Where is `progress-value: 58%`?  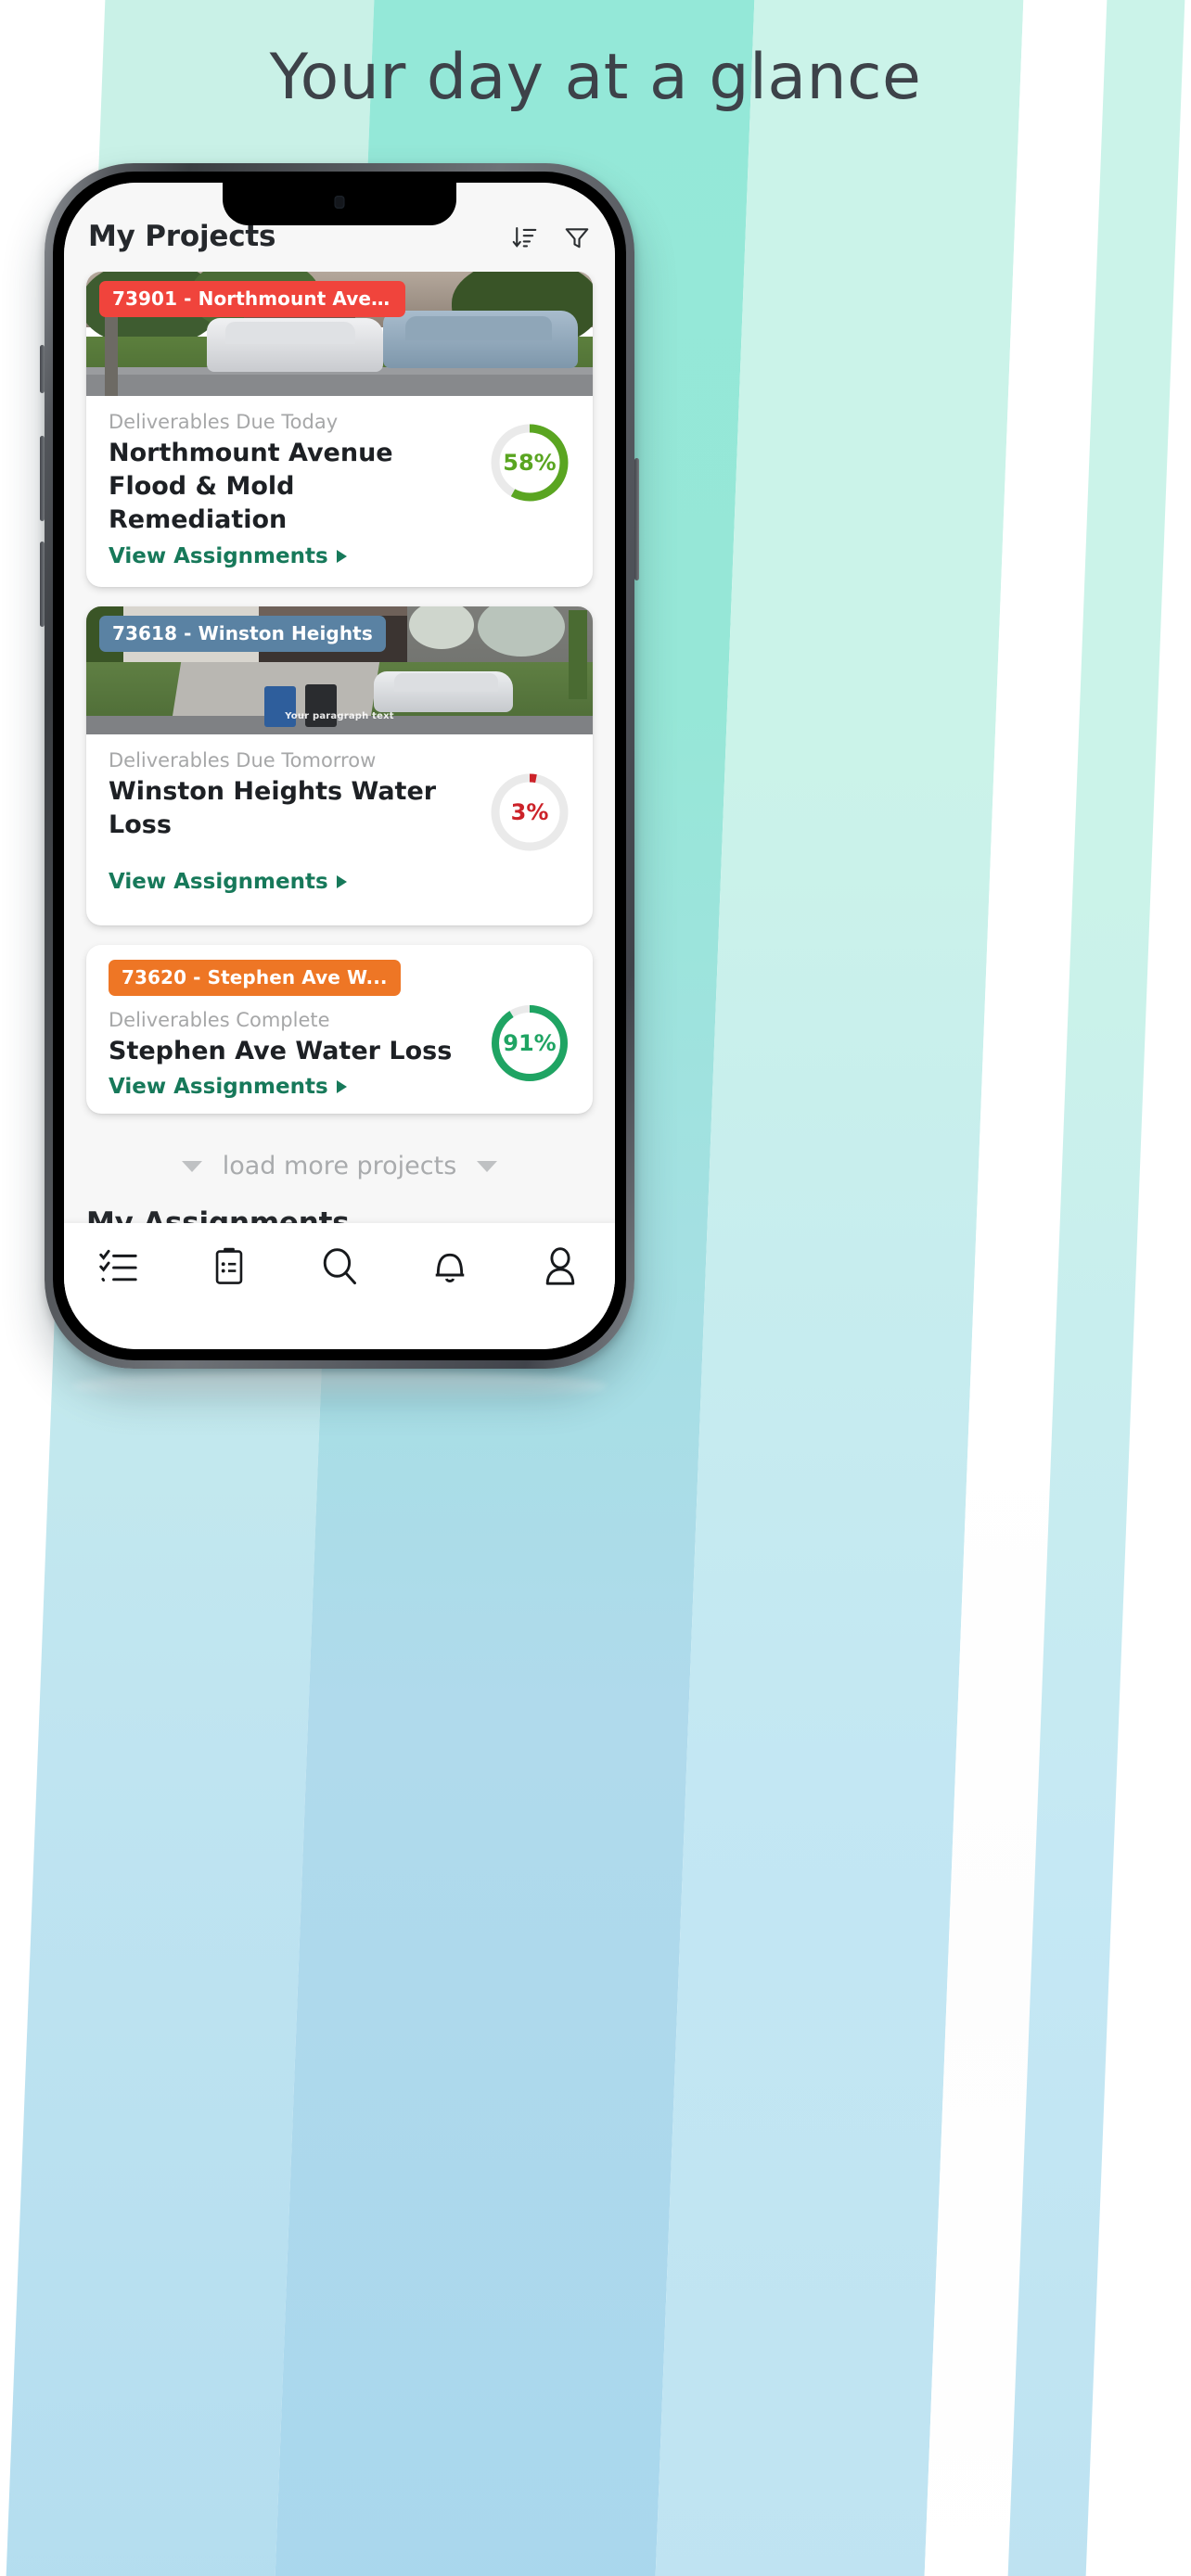 progress-value: 58% is located at coordinates (530, 463).